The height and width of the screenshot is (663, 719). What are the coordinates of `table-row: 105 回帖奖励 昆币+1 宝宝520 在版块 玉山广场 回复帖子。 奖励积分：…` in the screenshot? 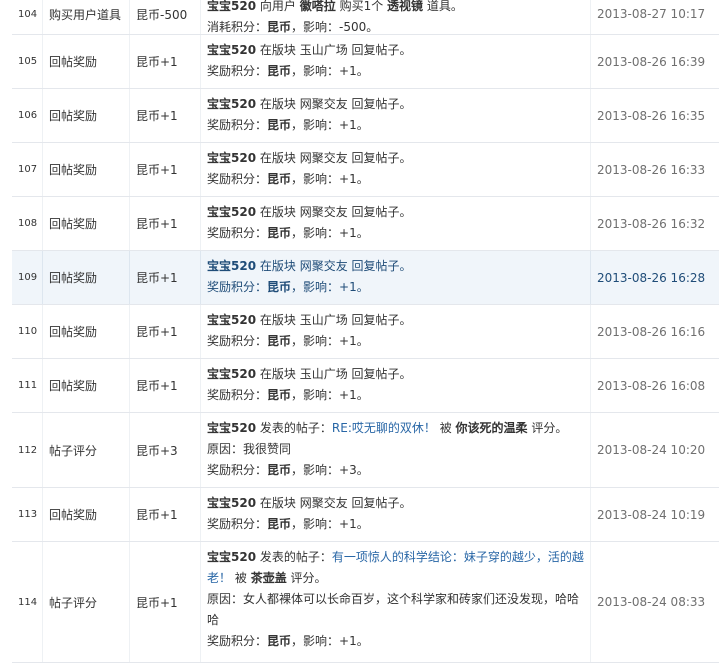 It's located at (365, 62).